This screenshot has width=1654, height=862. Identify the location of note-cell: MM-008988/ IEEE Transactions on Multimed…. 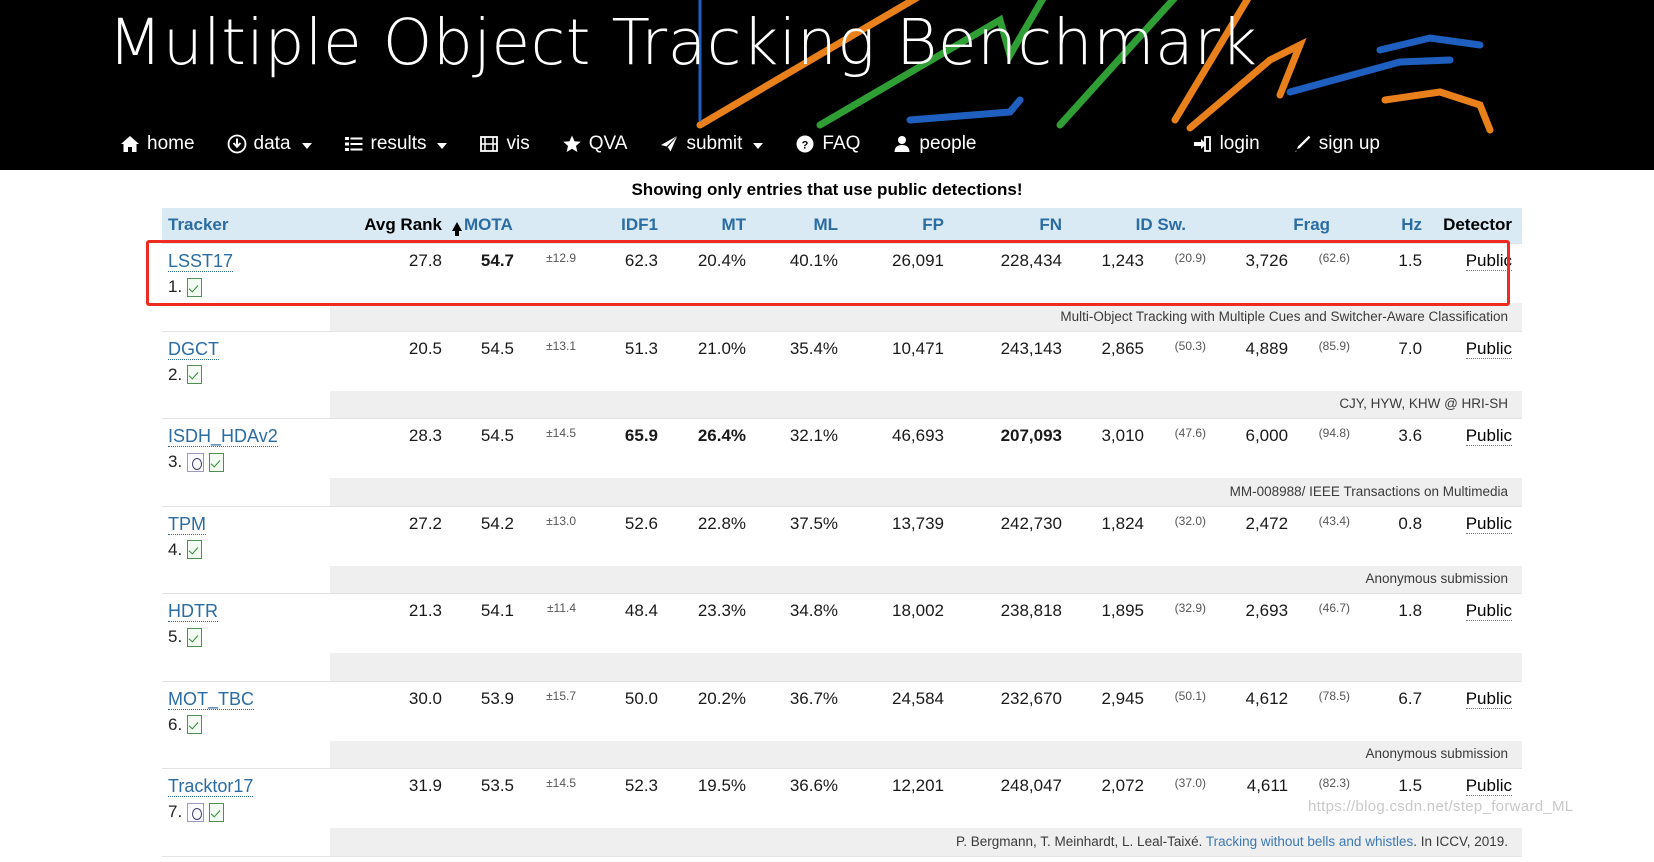
(926, 492).